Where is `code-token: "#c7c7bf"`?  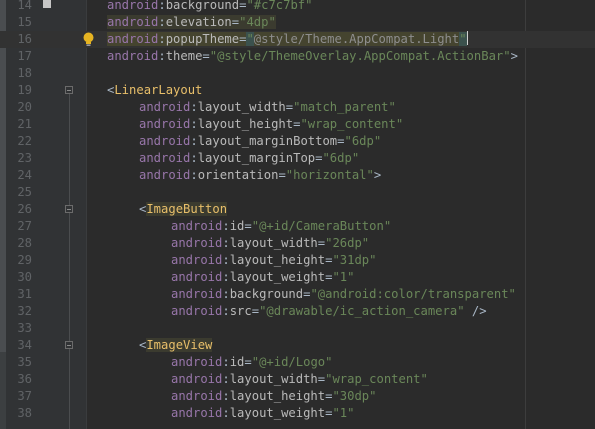 code-token: "#c7c7bf" is located at coordinates (279, 6).